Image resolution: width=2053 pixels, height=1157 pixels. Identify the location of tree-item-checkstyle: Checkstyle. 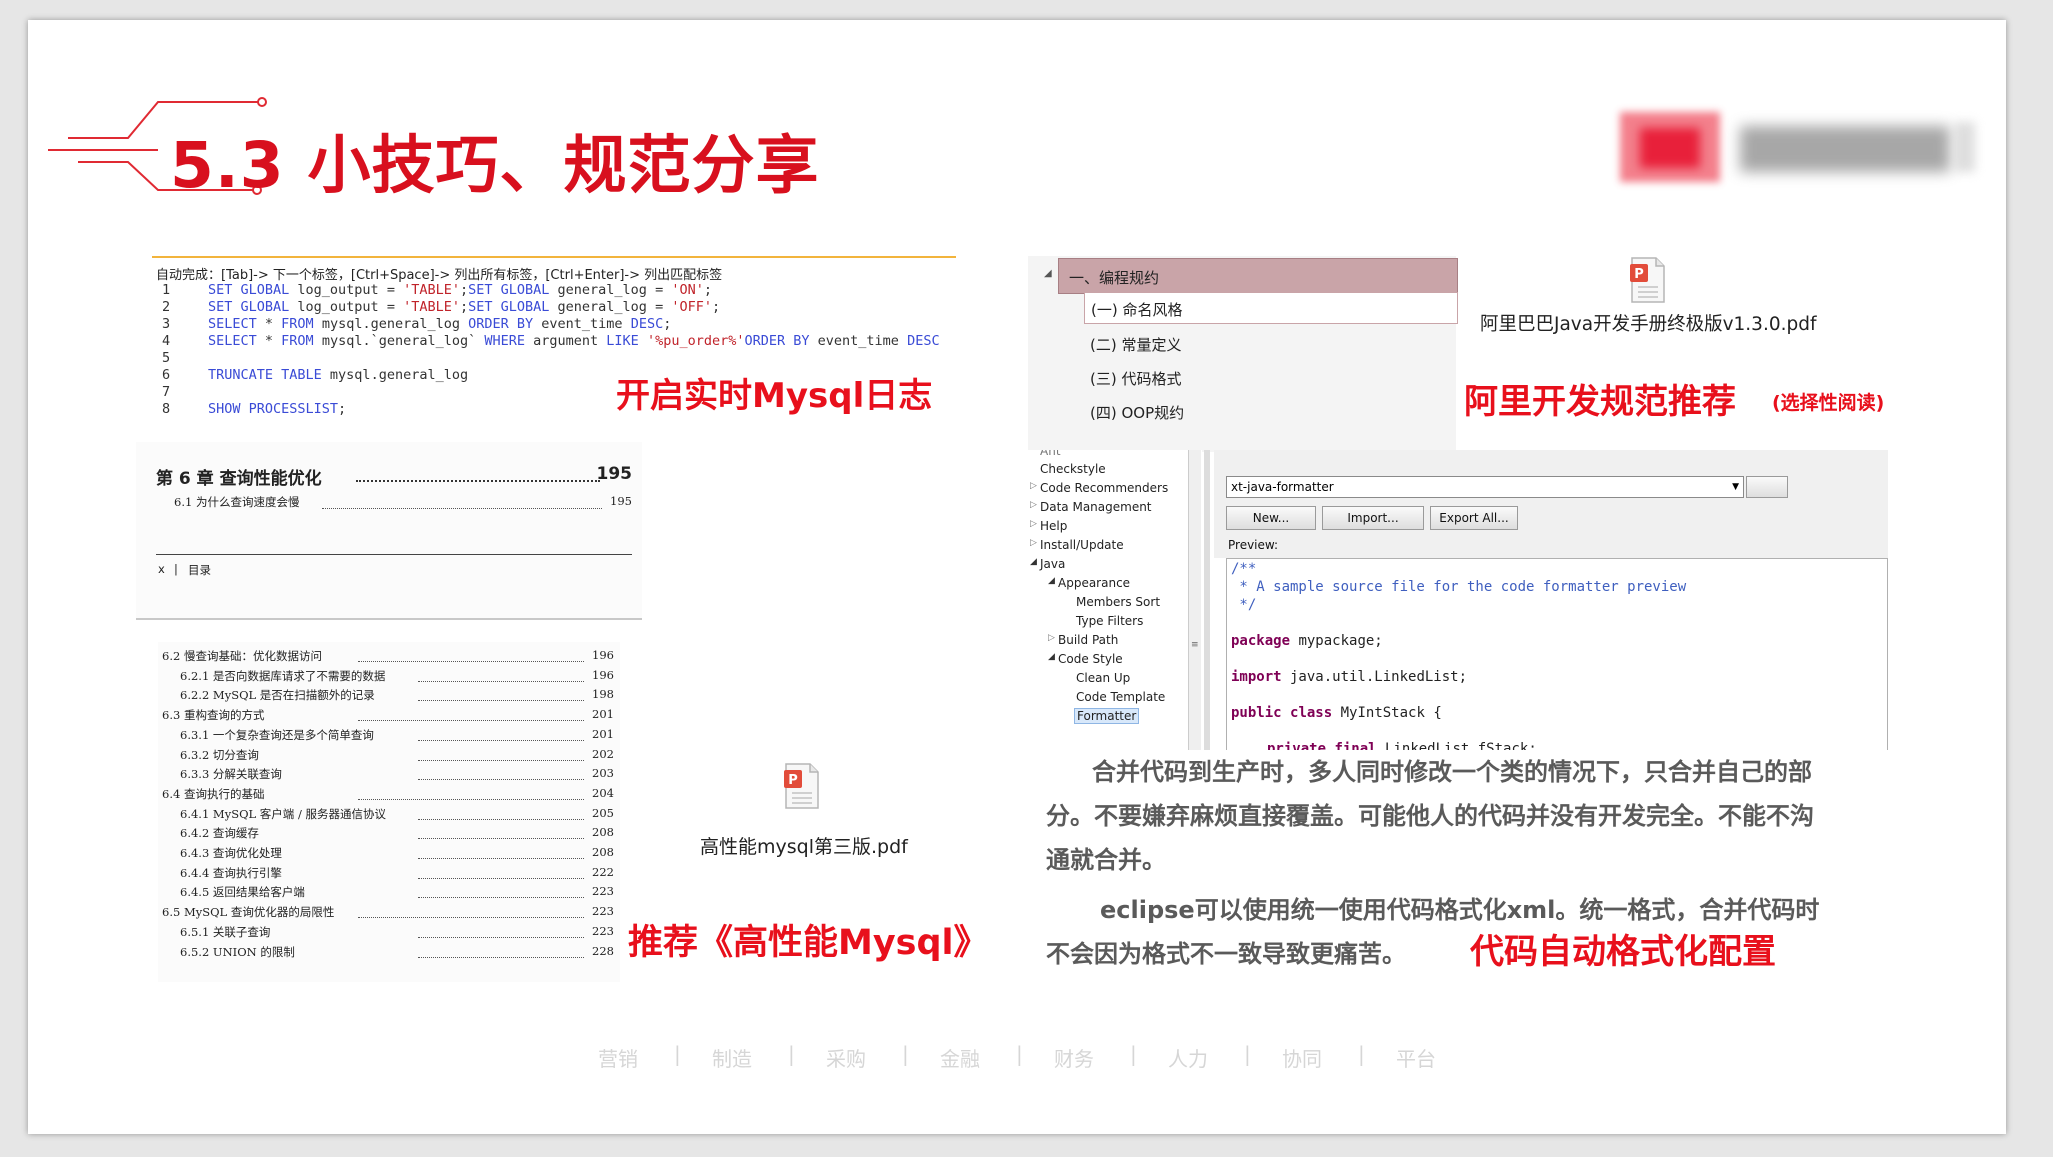
(1073, 469).